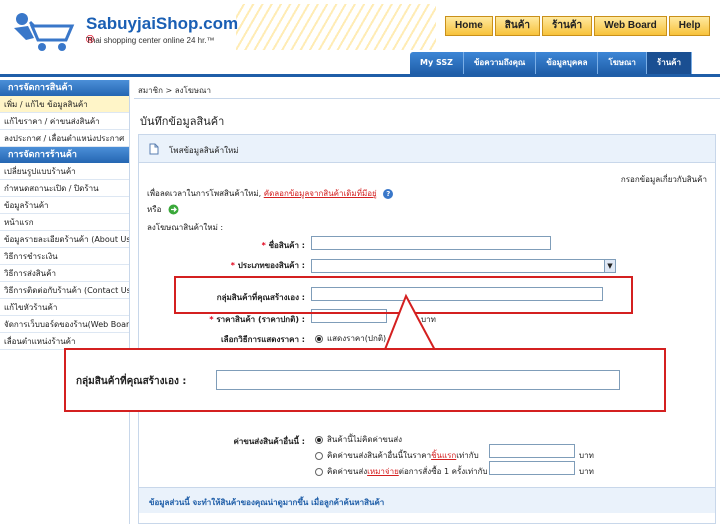 The image size is (720, 524). What do you see at coordinates (271, 265) in the screenshot?
I see `product-type-label-text: ประเภทของสินค้า :` at bounding box center [271, 265].